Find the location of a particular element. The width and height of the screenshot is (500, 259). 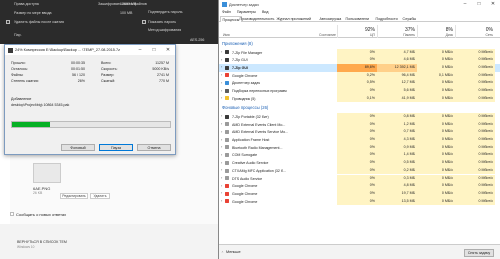

pause-button: Пауза is located at coordinates (116, 147).